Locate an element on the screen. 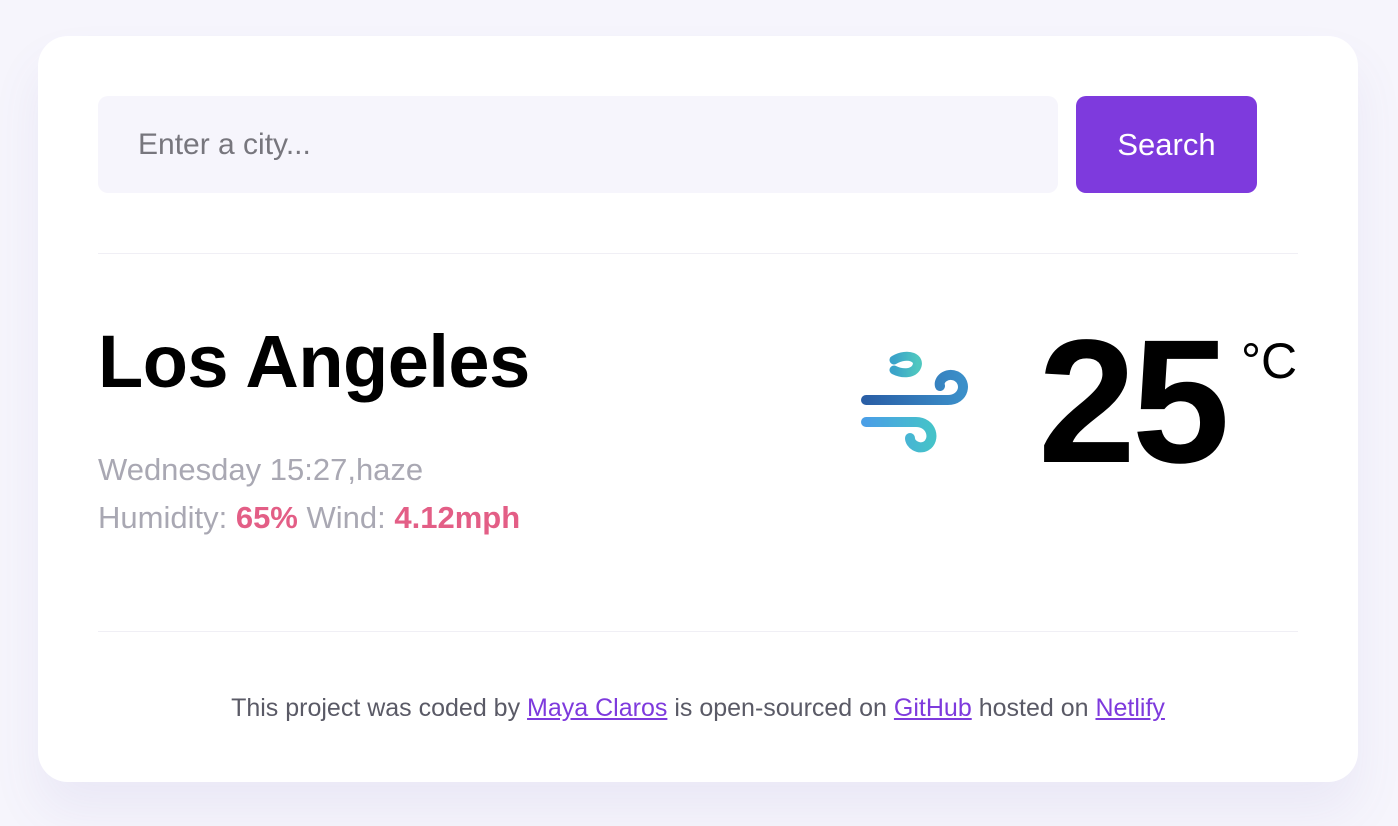  wind-icon is located at coordinates (914, 402).